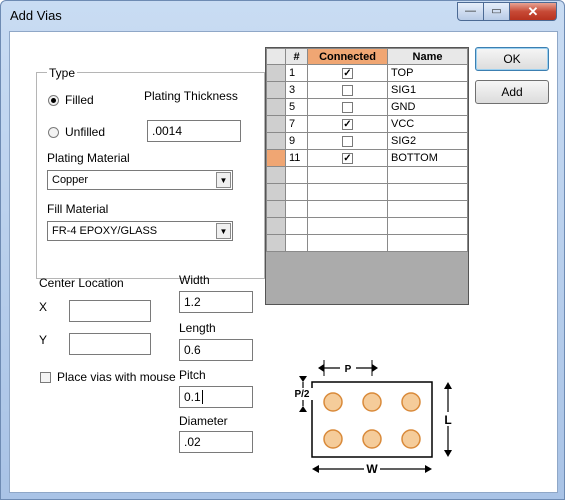 The width and height of the screenshot is (565, 500). What do you see at coordinates (45, 377) in the screenshot?
I see `place-with-mouse-checkbox` at bounding box center [45, 377].